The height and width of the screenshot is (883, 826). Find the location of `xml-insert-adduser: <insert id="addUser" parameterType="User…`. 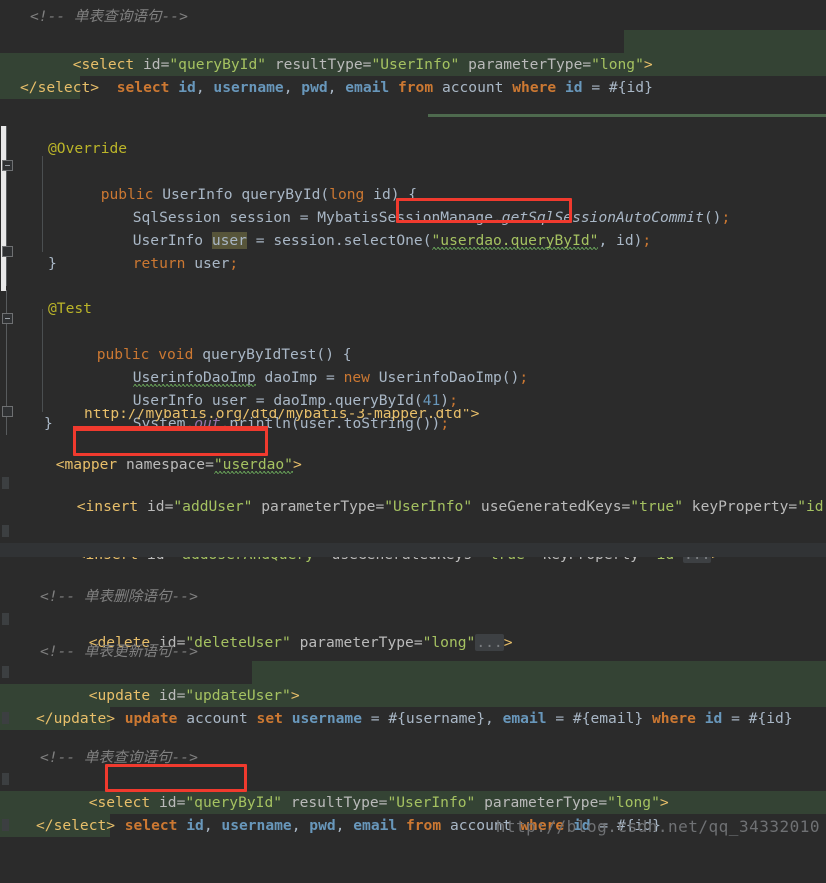

xml-insert-adduser: <insert id="addUser" parameterType="User… is located at coordinates (413, 493).